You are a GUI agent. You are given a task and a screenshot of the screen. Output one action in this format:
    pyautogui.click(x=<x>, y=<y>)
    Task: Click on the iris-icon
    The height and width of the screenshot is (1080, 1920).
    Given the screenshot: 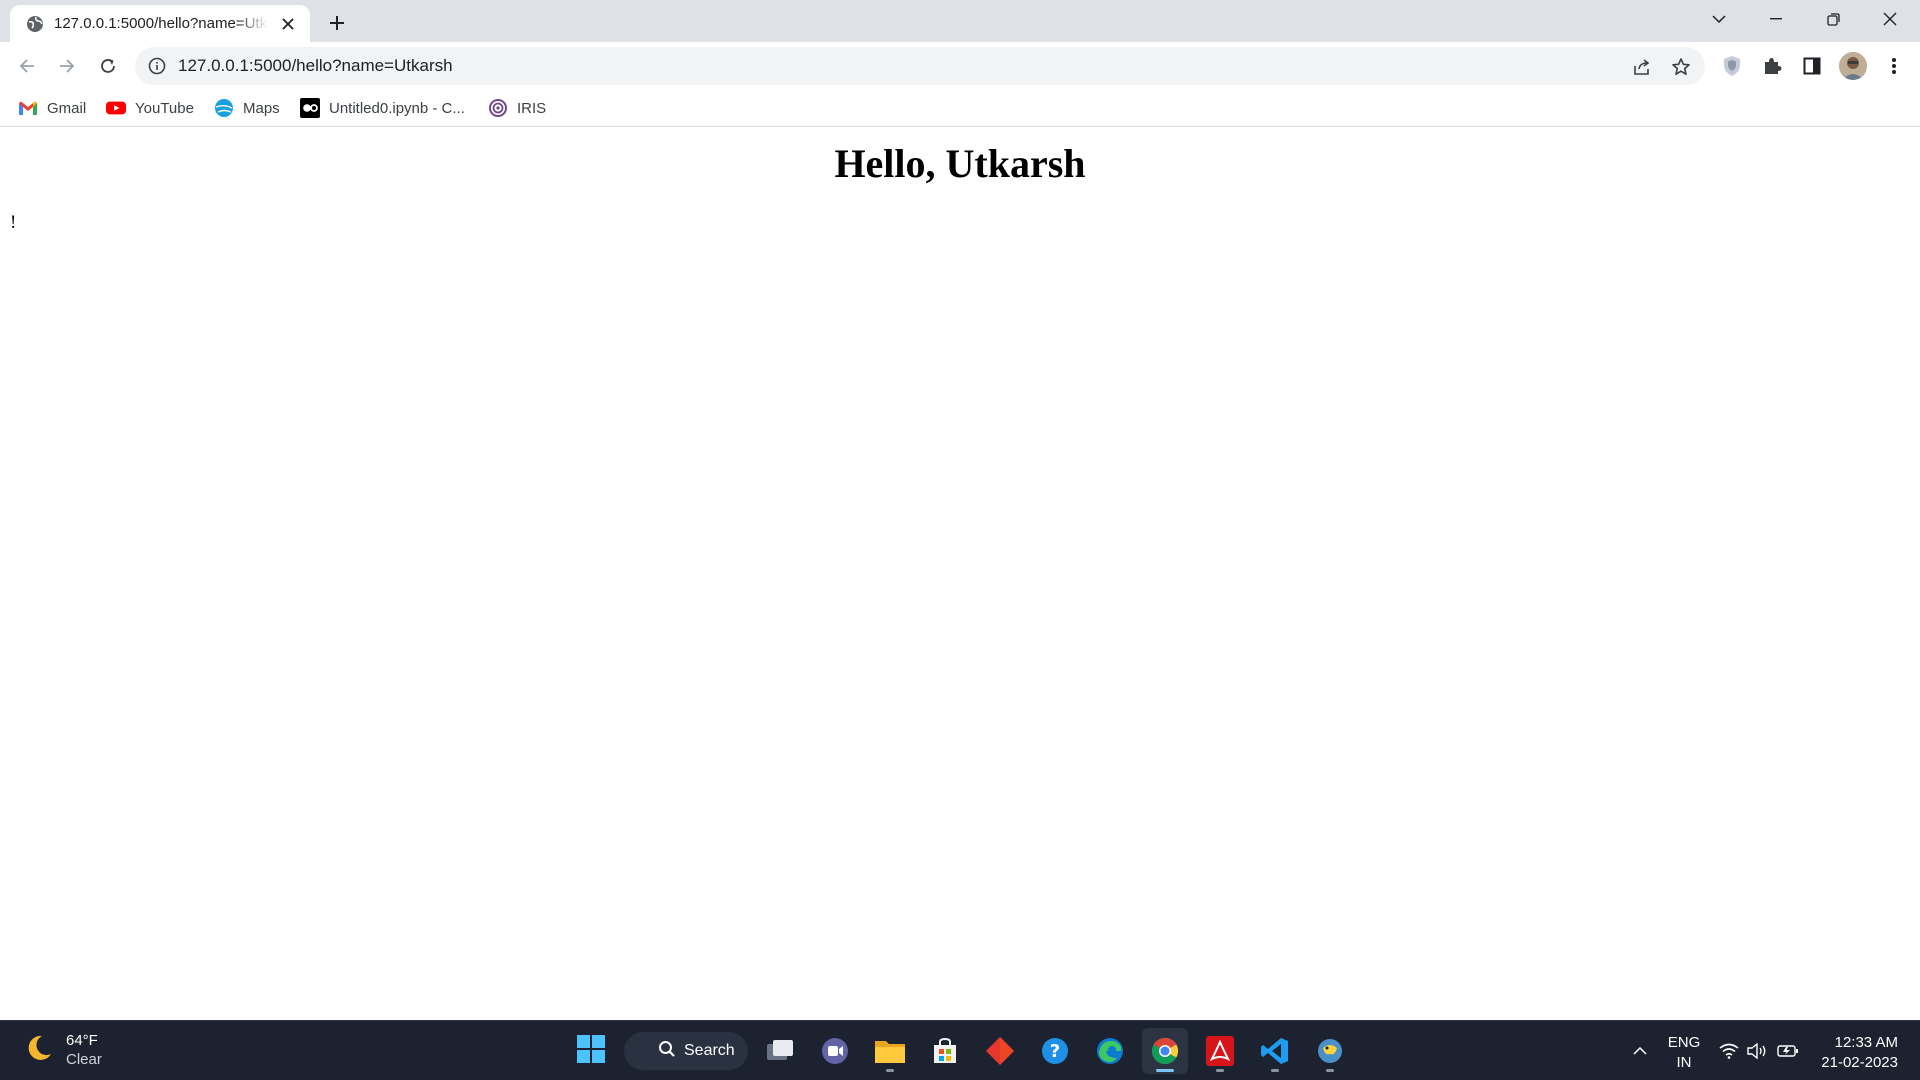 What is the action you would take?
    pyautogui.click(x=498, y=108)
    